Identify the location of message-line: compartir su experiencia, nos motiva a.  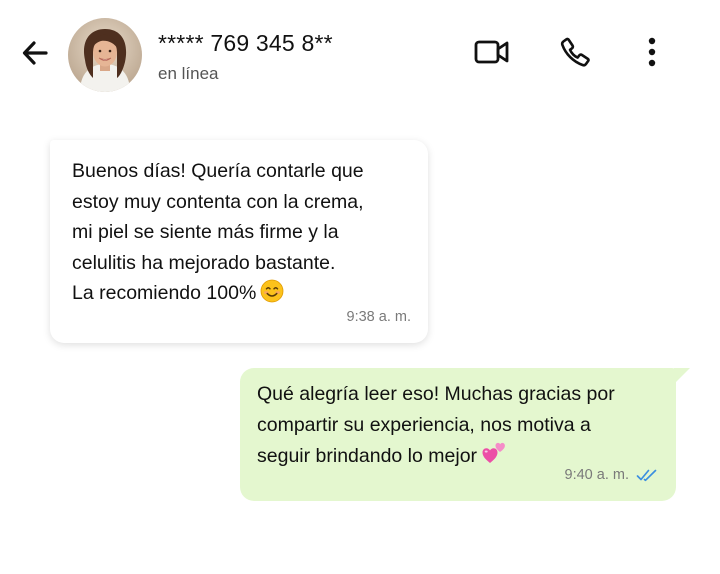
(424, 424).